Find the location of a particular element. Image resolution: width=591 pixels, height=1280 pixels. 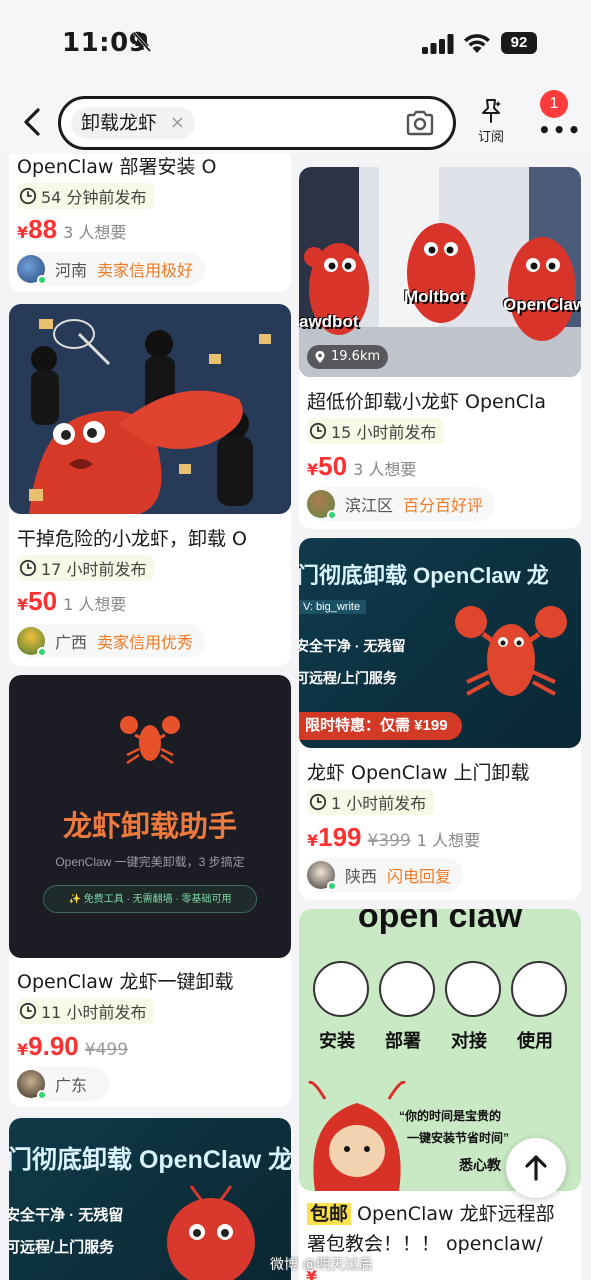

seller-info: 河南 卖家信用极好 is located at coordinates (111, 269).